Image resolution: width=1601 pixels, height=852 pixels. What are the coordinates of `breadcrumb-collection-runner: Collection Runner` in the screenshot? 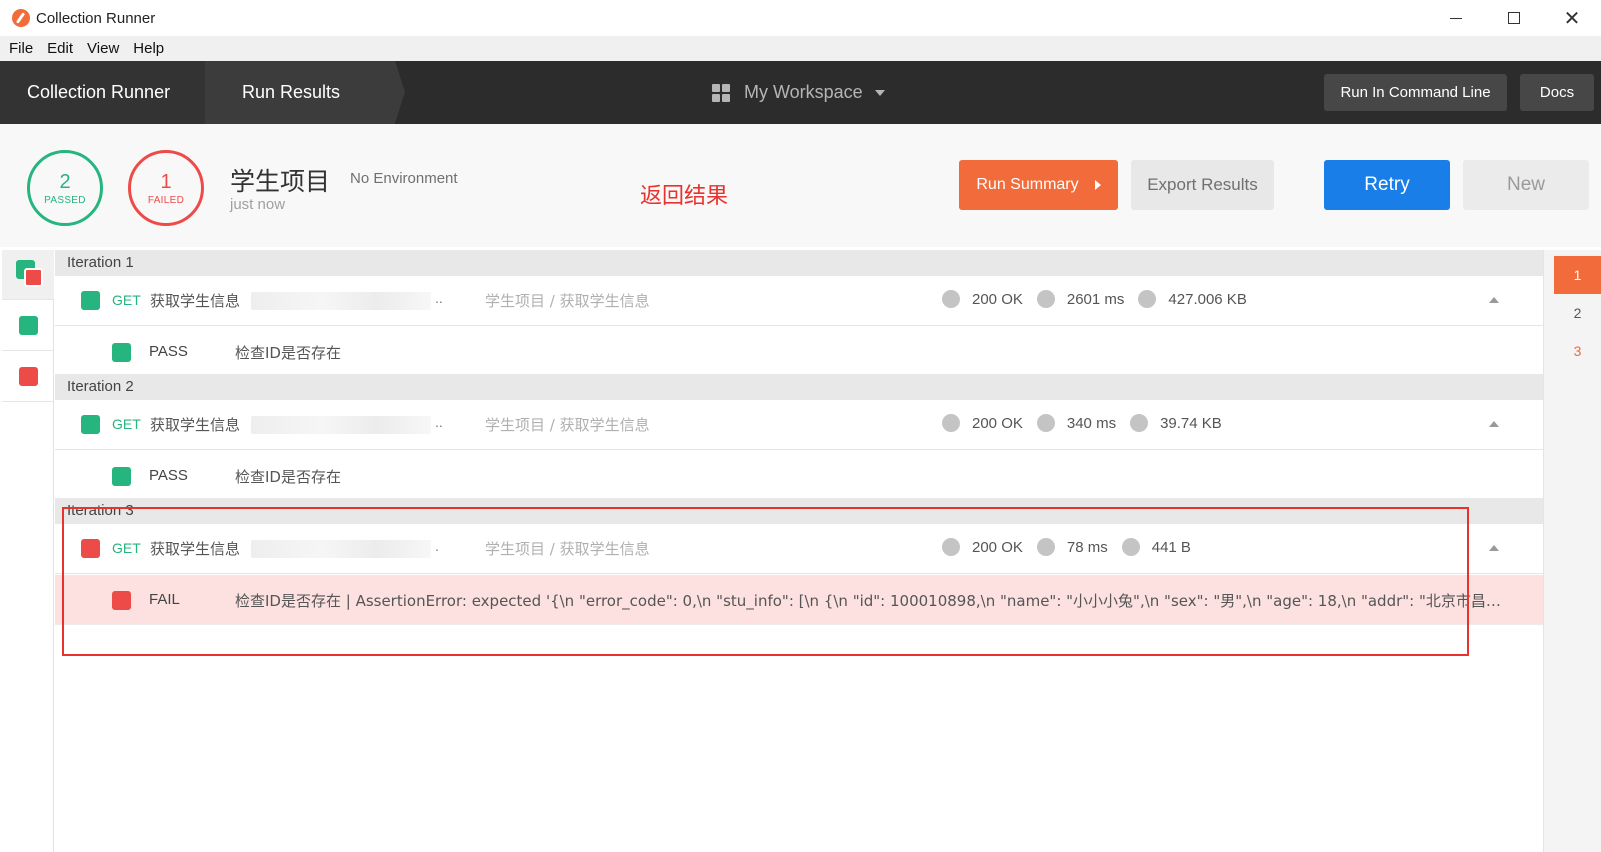 It's located at (107, 92).